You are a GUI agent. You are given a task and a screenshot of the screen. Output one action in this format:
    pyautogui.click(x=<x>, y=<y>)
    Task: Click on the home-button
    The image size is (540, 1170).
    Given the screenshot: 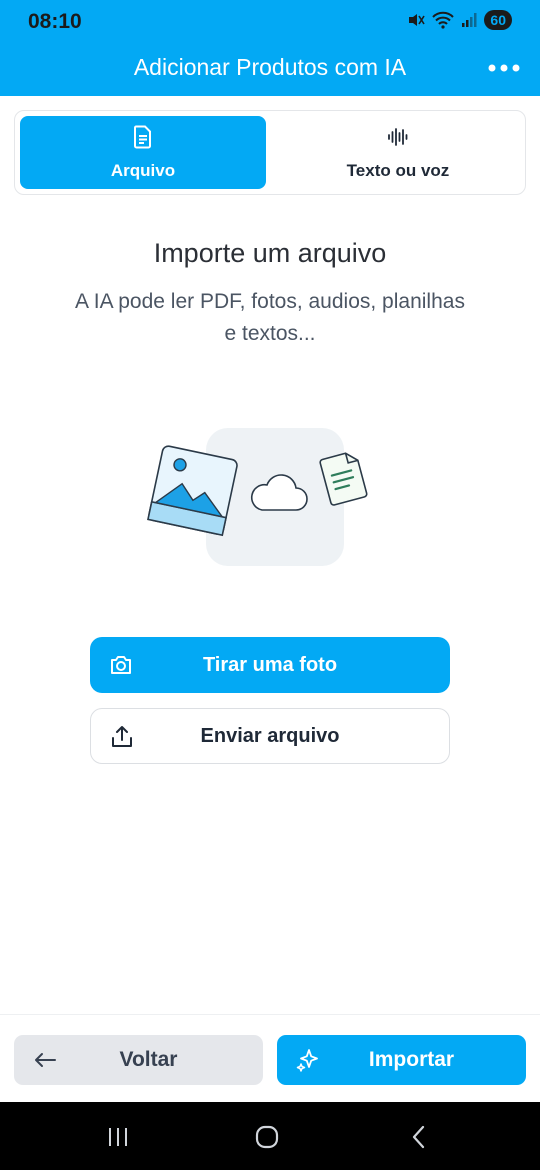 What is the action you would take?
    pyautogui.click(x=267, y=1137)
    